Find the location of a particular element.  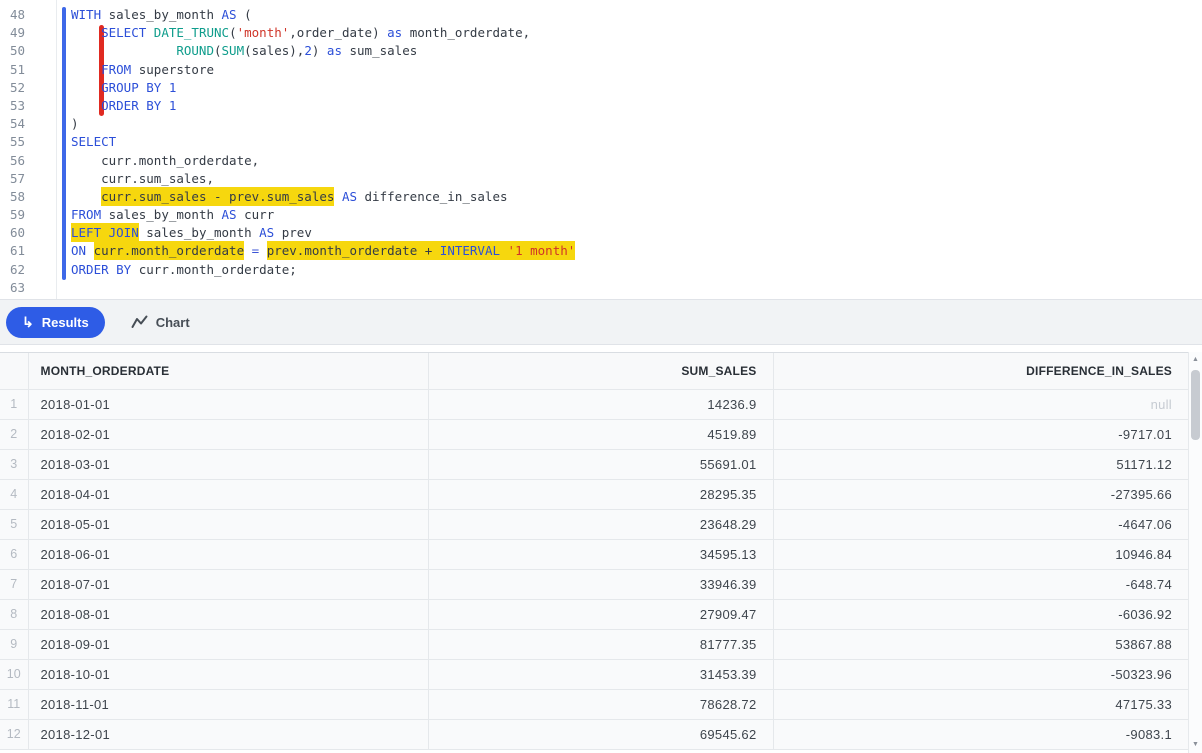

table-row: 5 2018-05-01 23648.29 -4647.06 is located at coordinates (594, 524).